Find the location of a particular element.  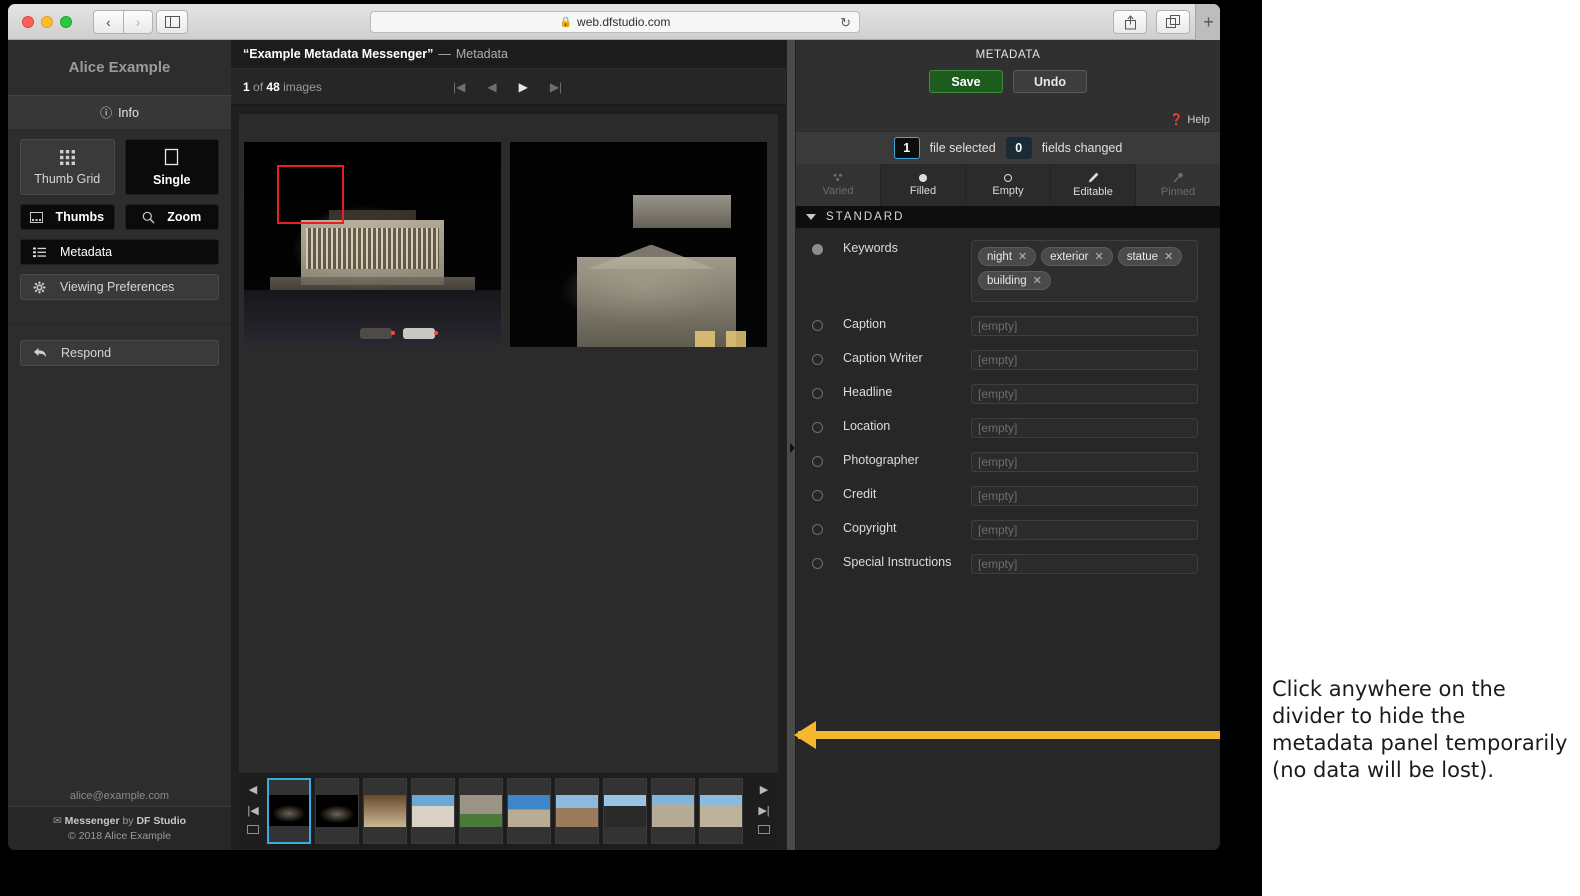

keyword-tag: statue ✕ is located at coordinates (1150, 256).